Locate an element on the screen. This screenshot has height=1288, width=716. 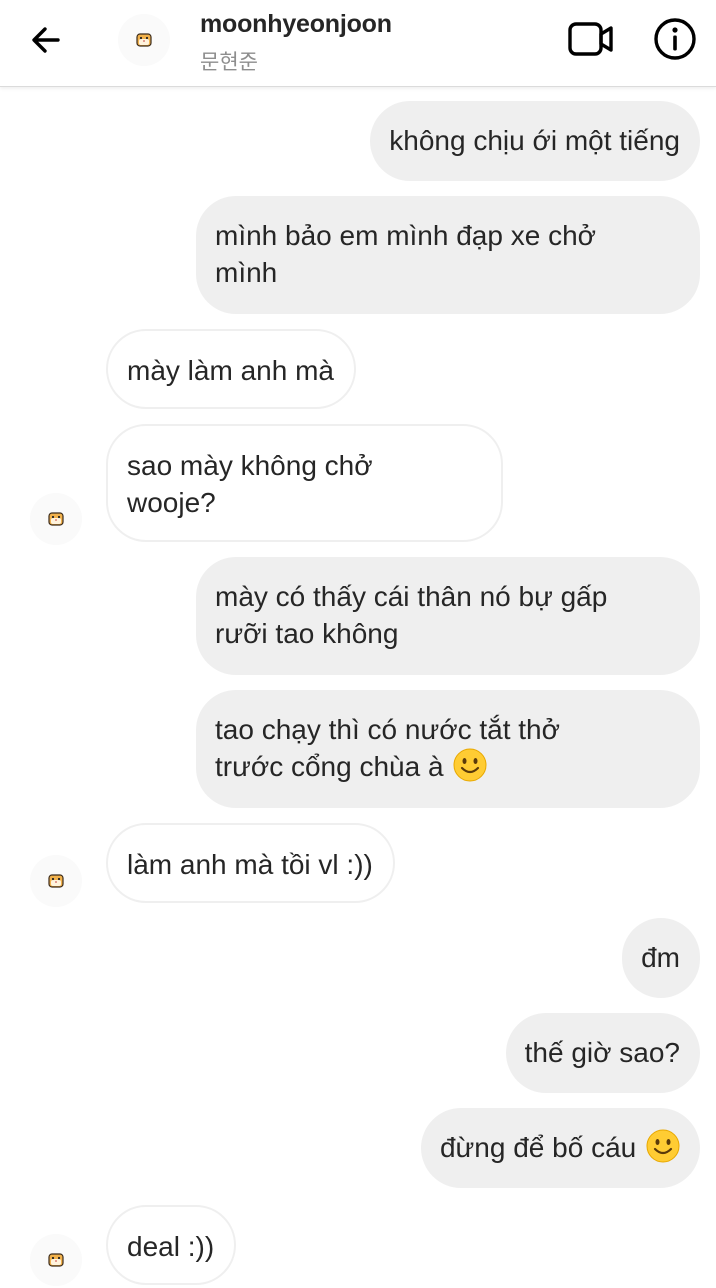
chat-username: moonhyeonjoon is located at coordinates (296, 24).